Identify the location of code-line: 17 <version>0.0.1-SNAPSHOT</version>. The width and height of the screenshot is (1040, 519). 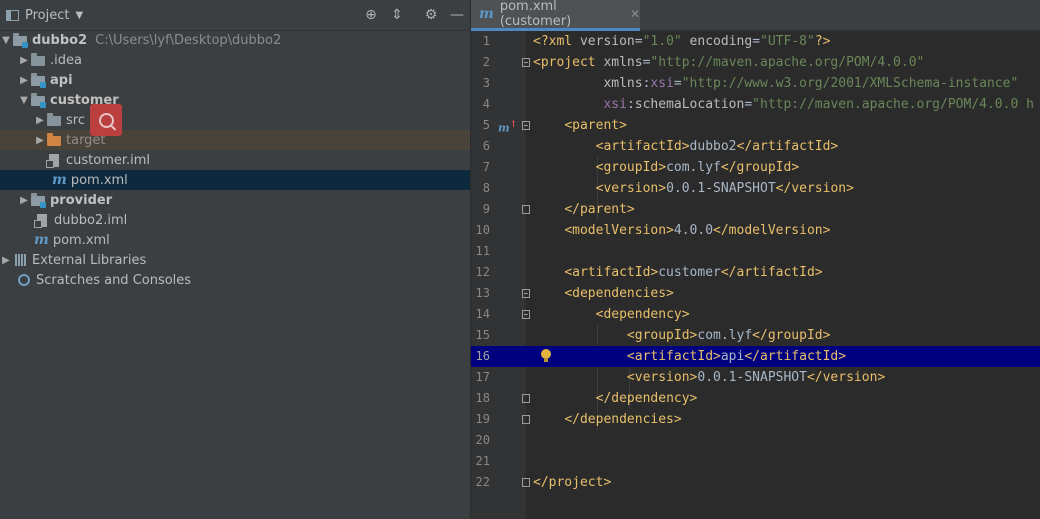
(755, 377).